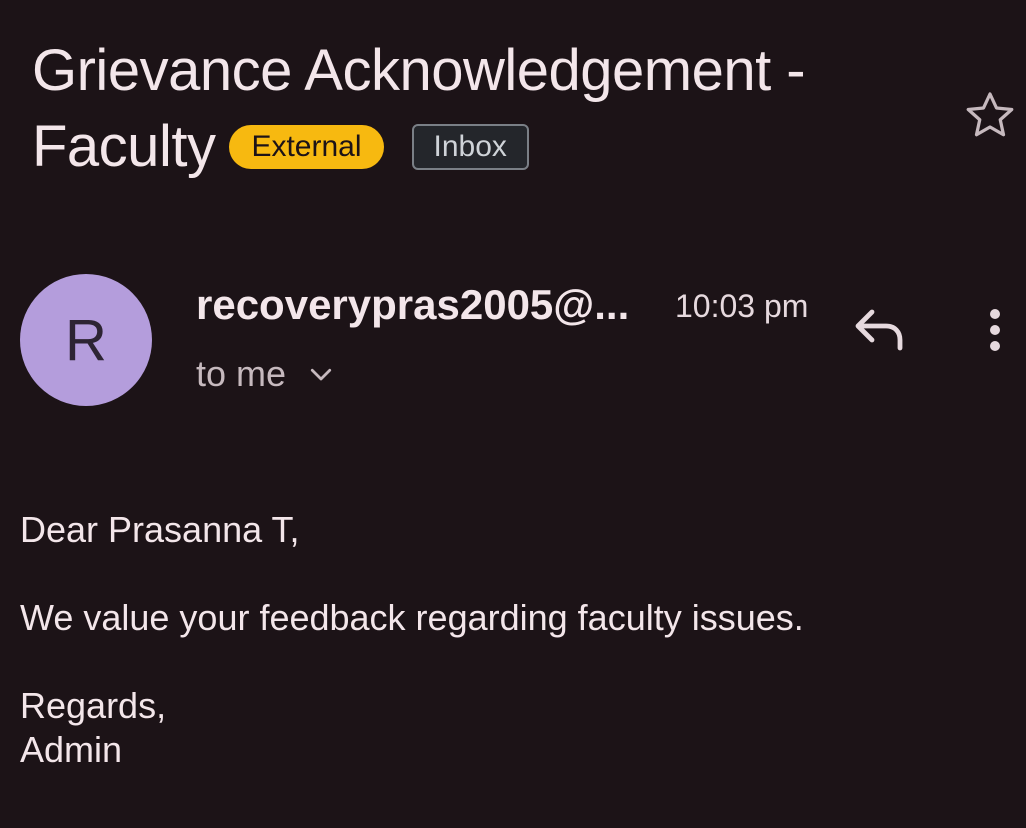  I want to click on more-vert-icon, so click(995, 330).